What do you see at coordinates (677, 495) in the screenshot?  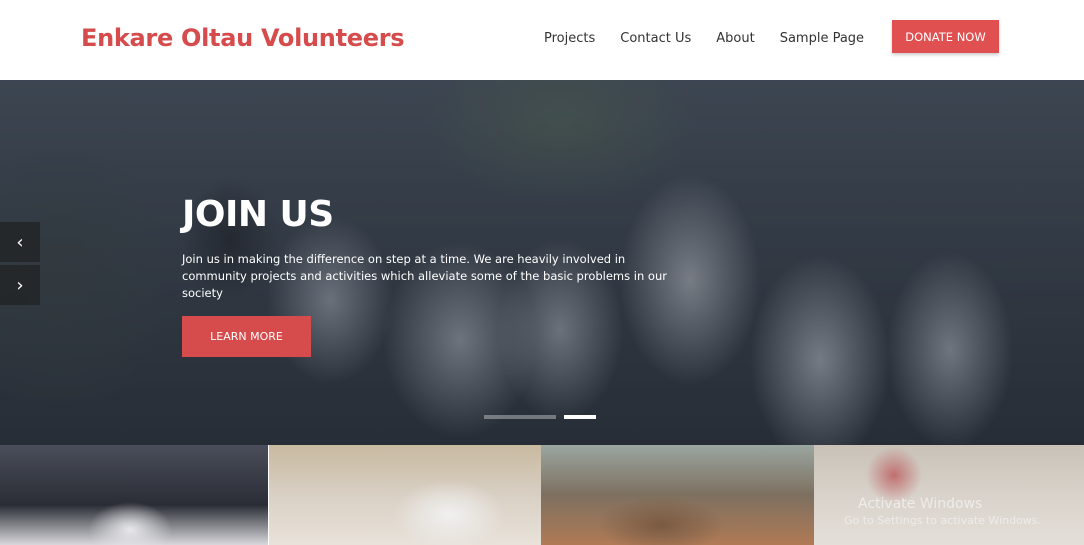 I see `gallery-thumb-community-work` at bounding box center [677, 495].